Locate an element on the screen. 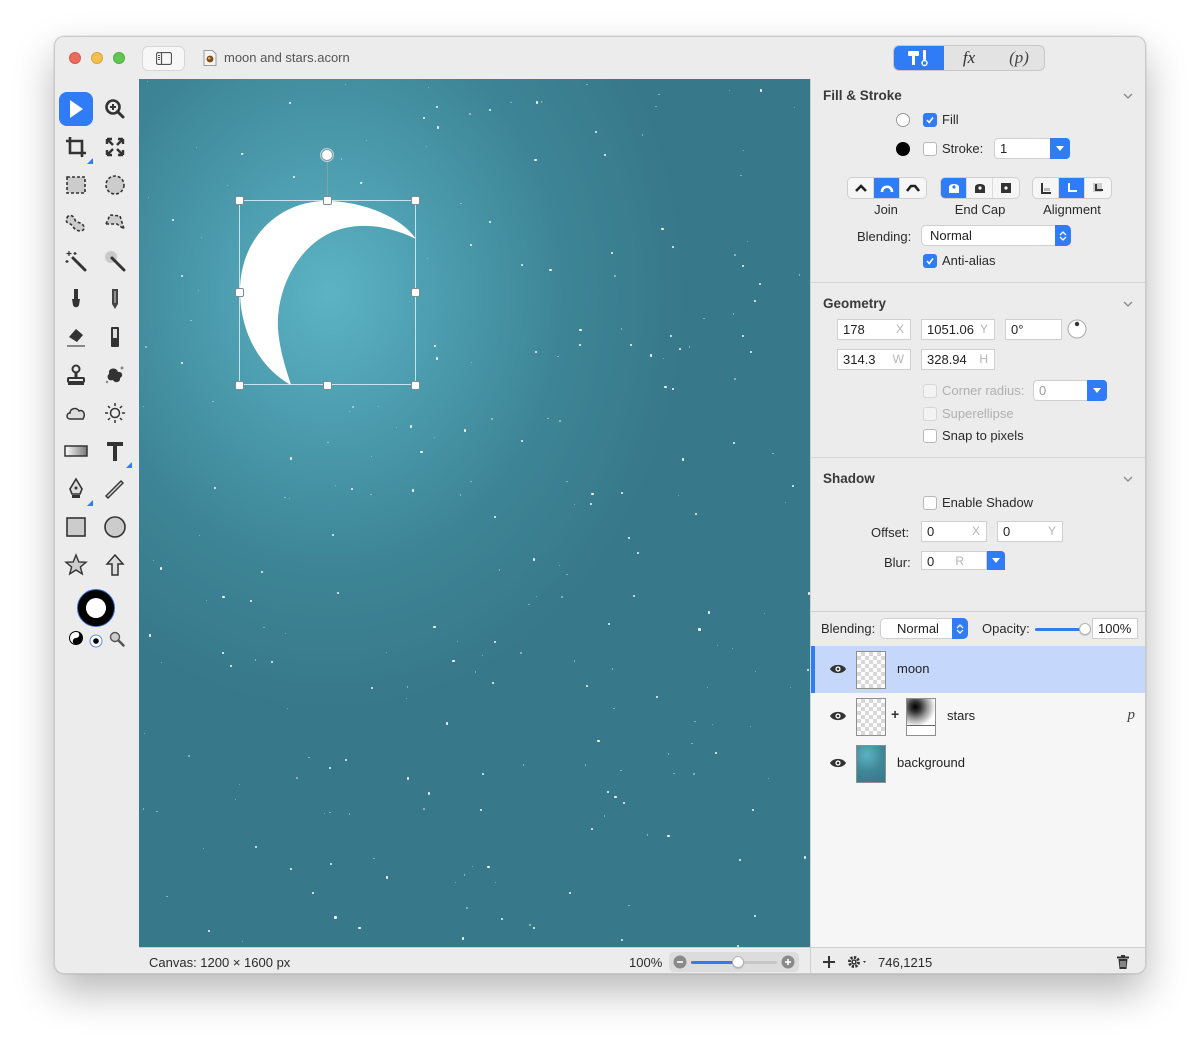 This screenshot has width=1200, height=1050. oval-tool is located at coordinates (115, 527).